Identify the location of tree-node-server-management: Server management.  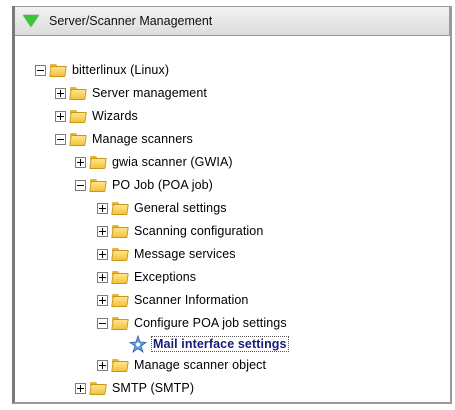
(131, 93).